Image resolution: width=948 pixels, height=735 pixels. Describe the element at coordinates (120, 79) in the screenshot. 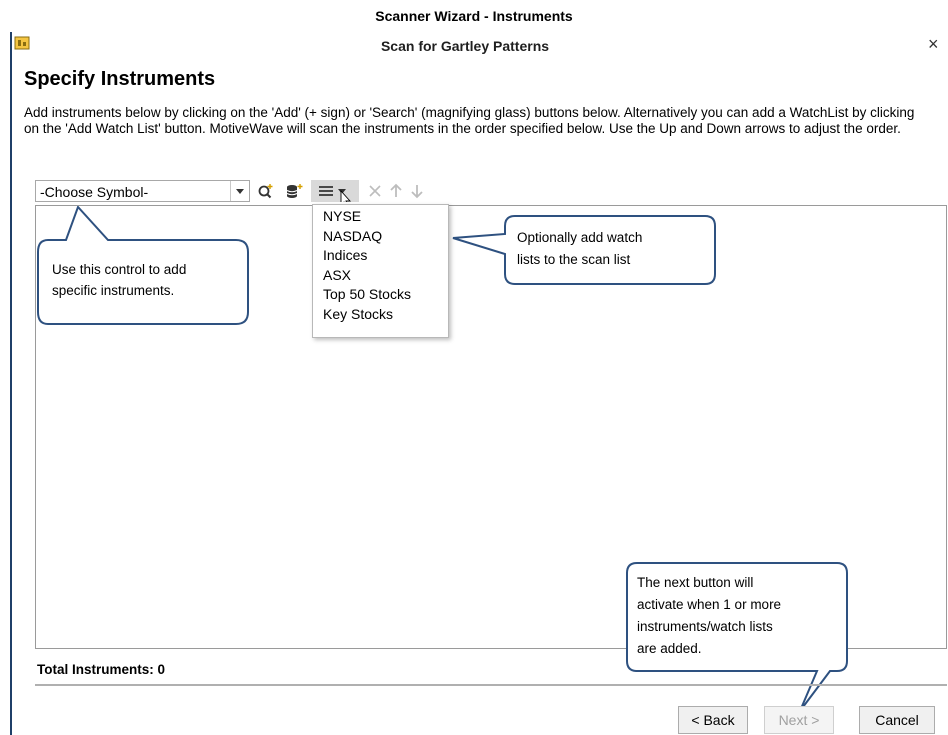

I see `page-heading: Specify Instruments` at that location.